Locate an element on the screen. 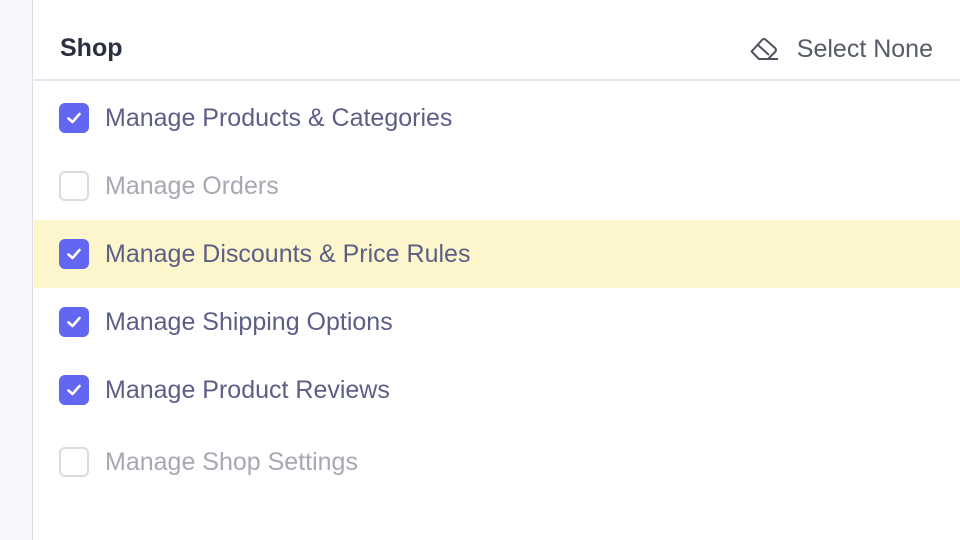 This screenshot has width=960, height=540. section-title: Shop is located at coordinates (91, 48).